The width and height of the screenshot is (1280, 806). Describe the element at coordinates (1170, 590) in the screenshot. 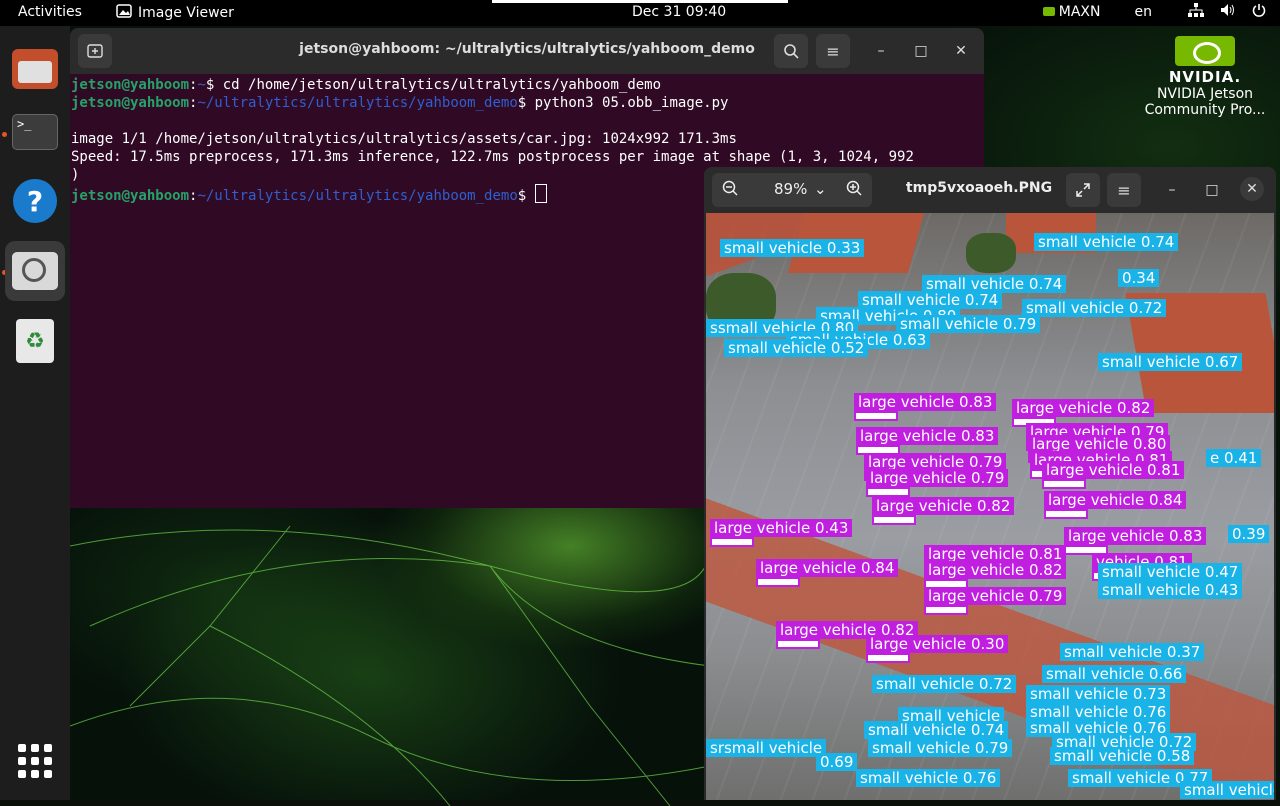

I see `small-vehicle-label: small vehicle 0.43` at that location.